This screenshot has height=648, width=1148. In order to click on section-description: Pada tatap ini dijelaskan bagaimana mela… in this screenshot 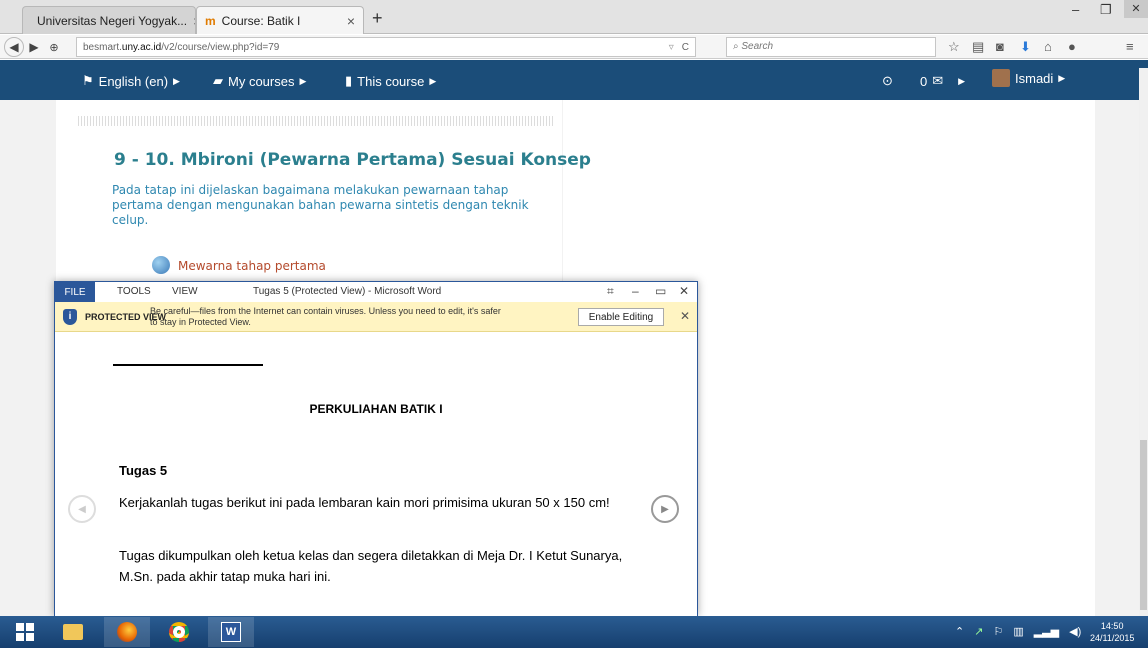, I will do `click(320, 205)`.